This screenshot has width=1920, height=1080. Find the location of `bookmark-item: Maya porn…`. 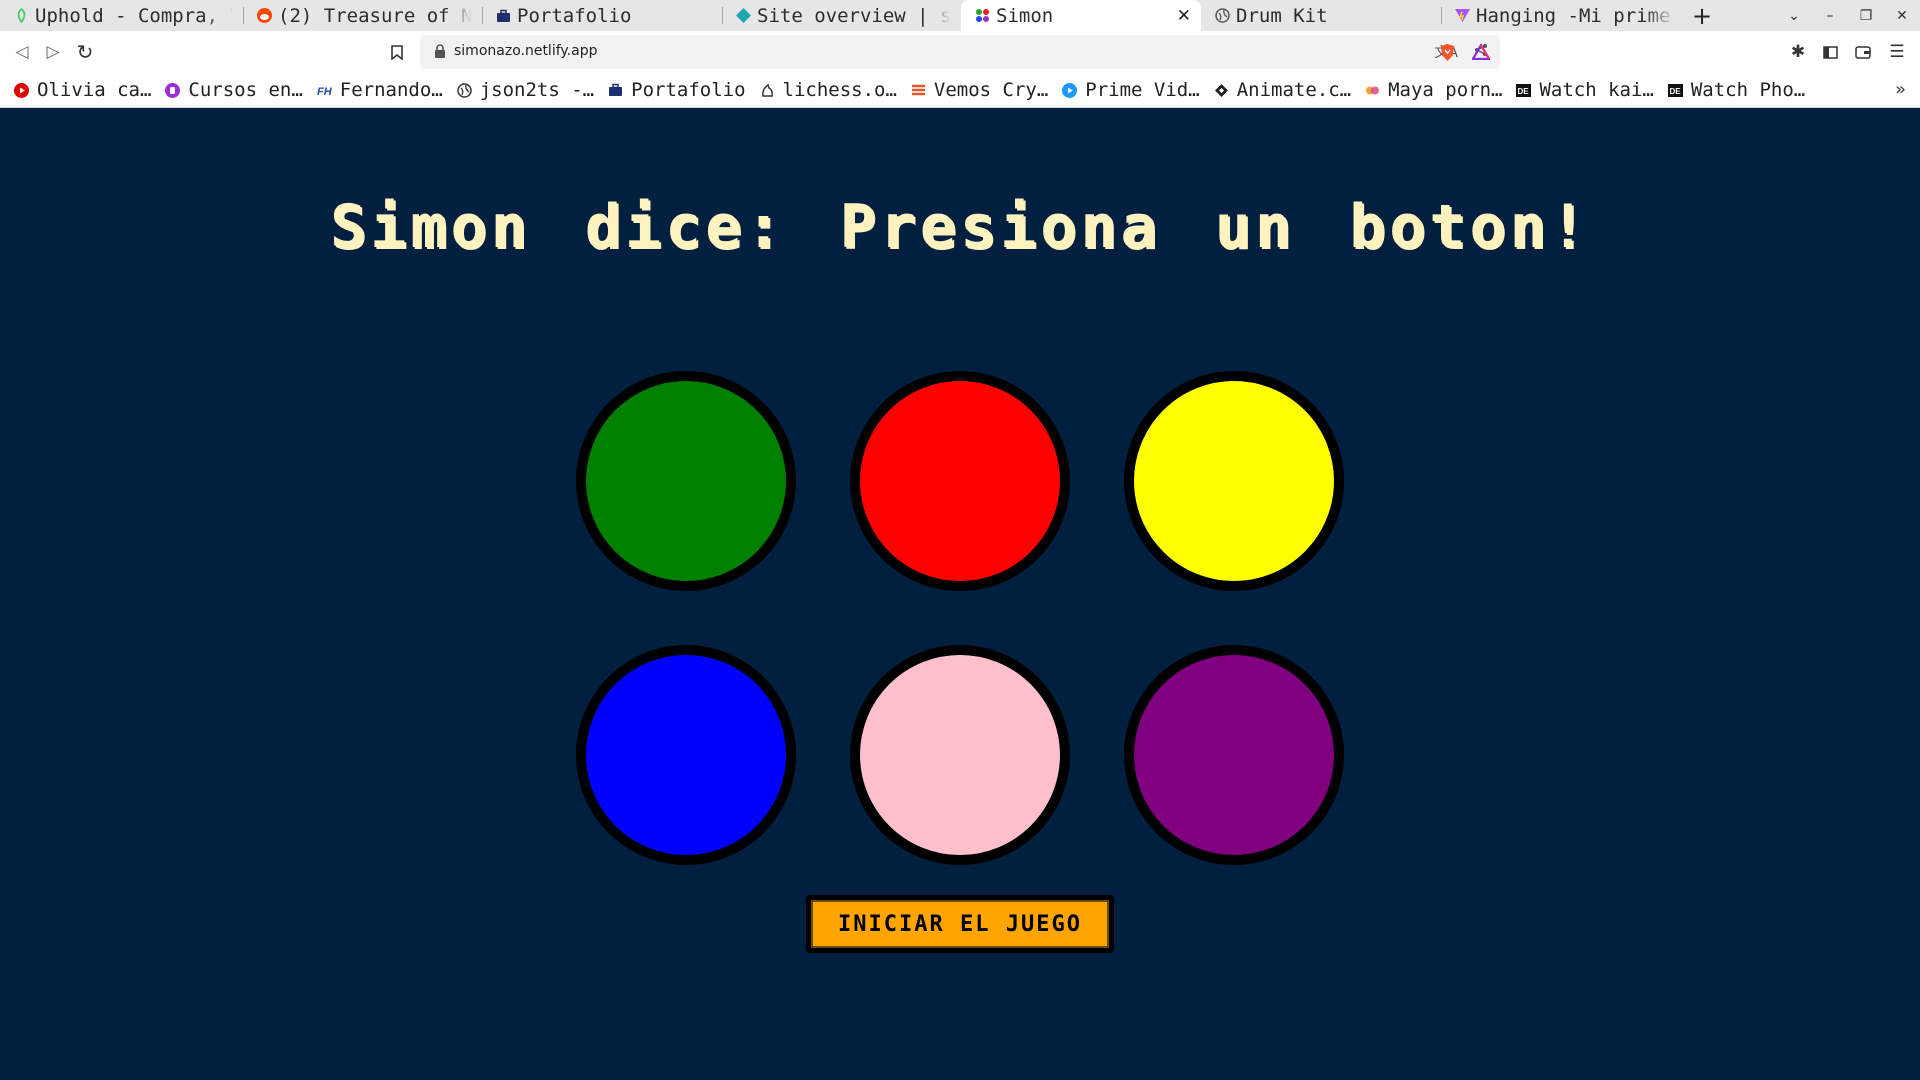

bookmark-item: Maya porn… is located at coordinates (1433, 90).